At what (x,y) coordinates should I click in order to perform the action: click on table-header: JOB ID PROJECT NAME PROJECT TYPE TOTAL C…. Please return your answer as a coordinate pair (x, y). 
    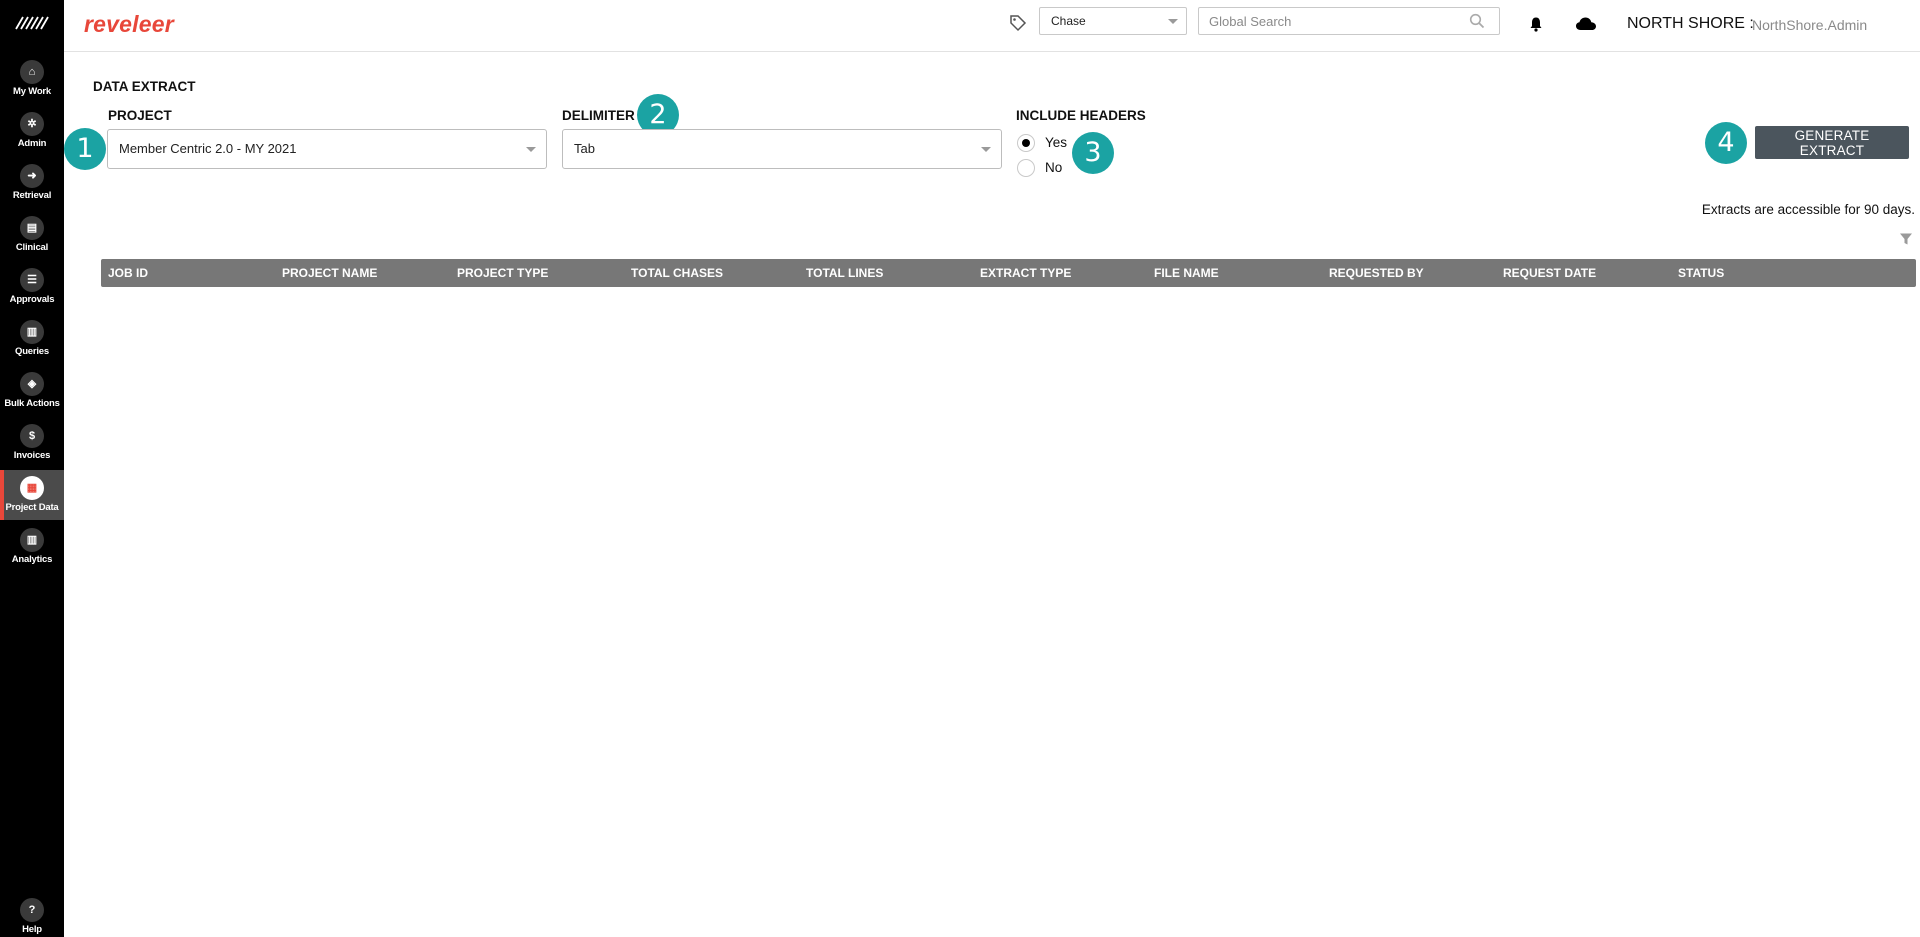
    Looking at the image, I should click on (1008, 273).